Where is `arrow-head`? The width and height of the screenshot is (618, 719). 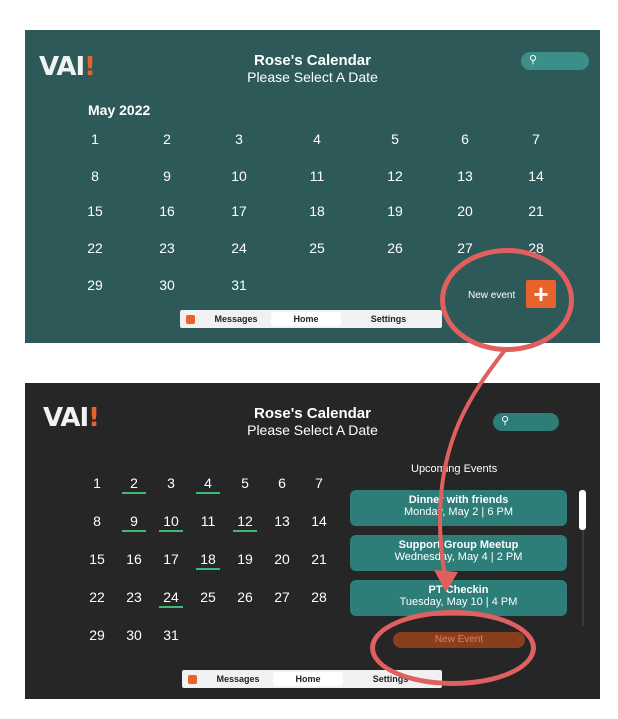 arrow-head is located at coordinates (446, 581).